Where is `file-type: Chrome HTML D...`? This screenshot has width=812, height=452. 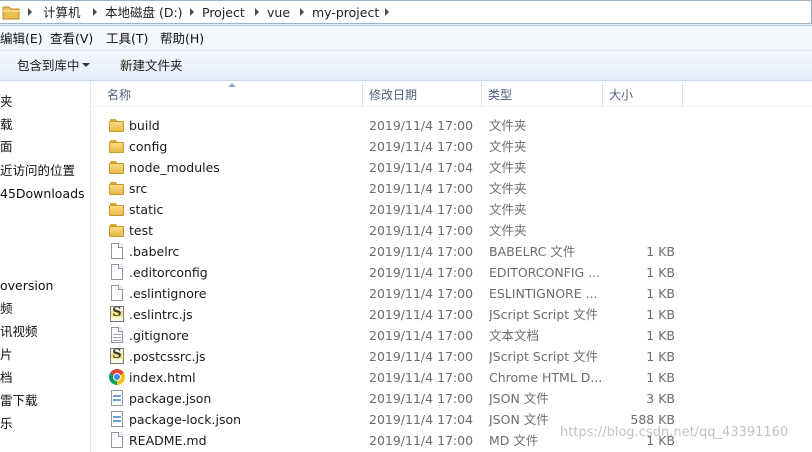
file-type: Chrome HTML D... is located at coordinates (545, 377).